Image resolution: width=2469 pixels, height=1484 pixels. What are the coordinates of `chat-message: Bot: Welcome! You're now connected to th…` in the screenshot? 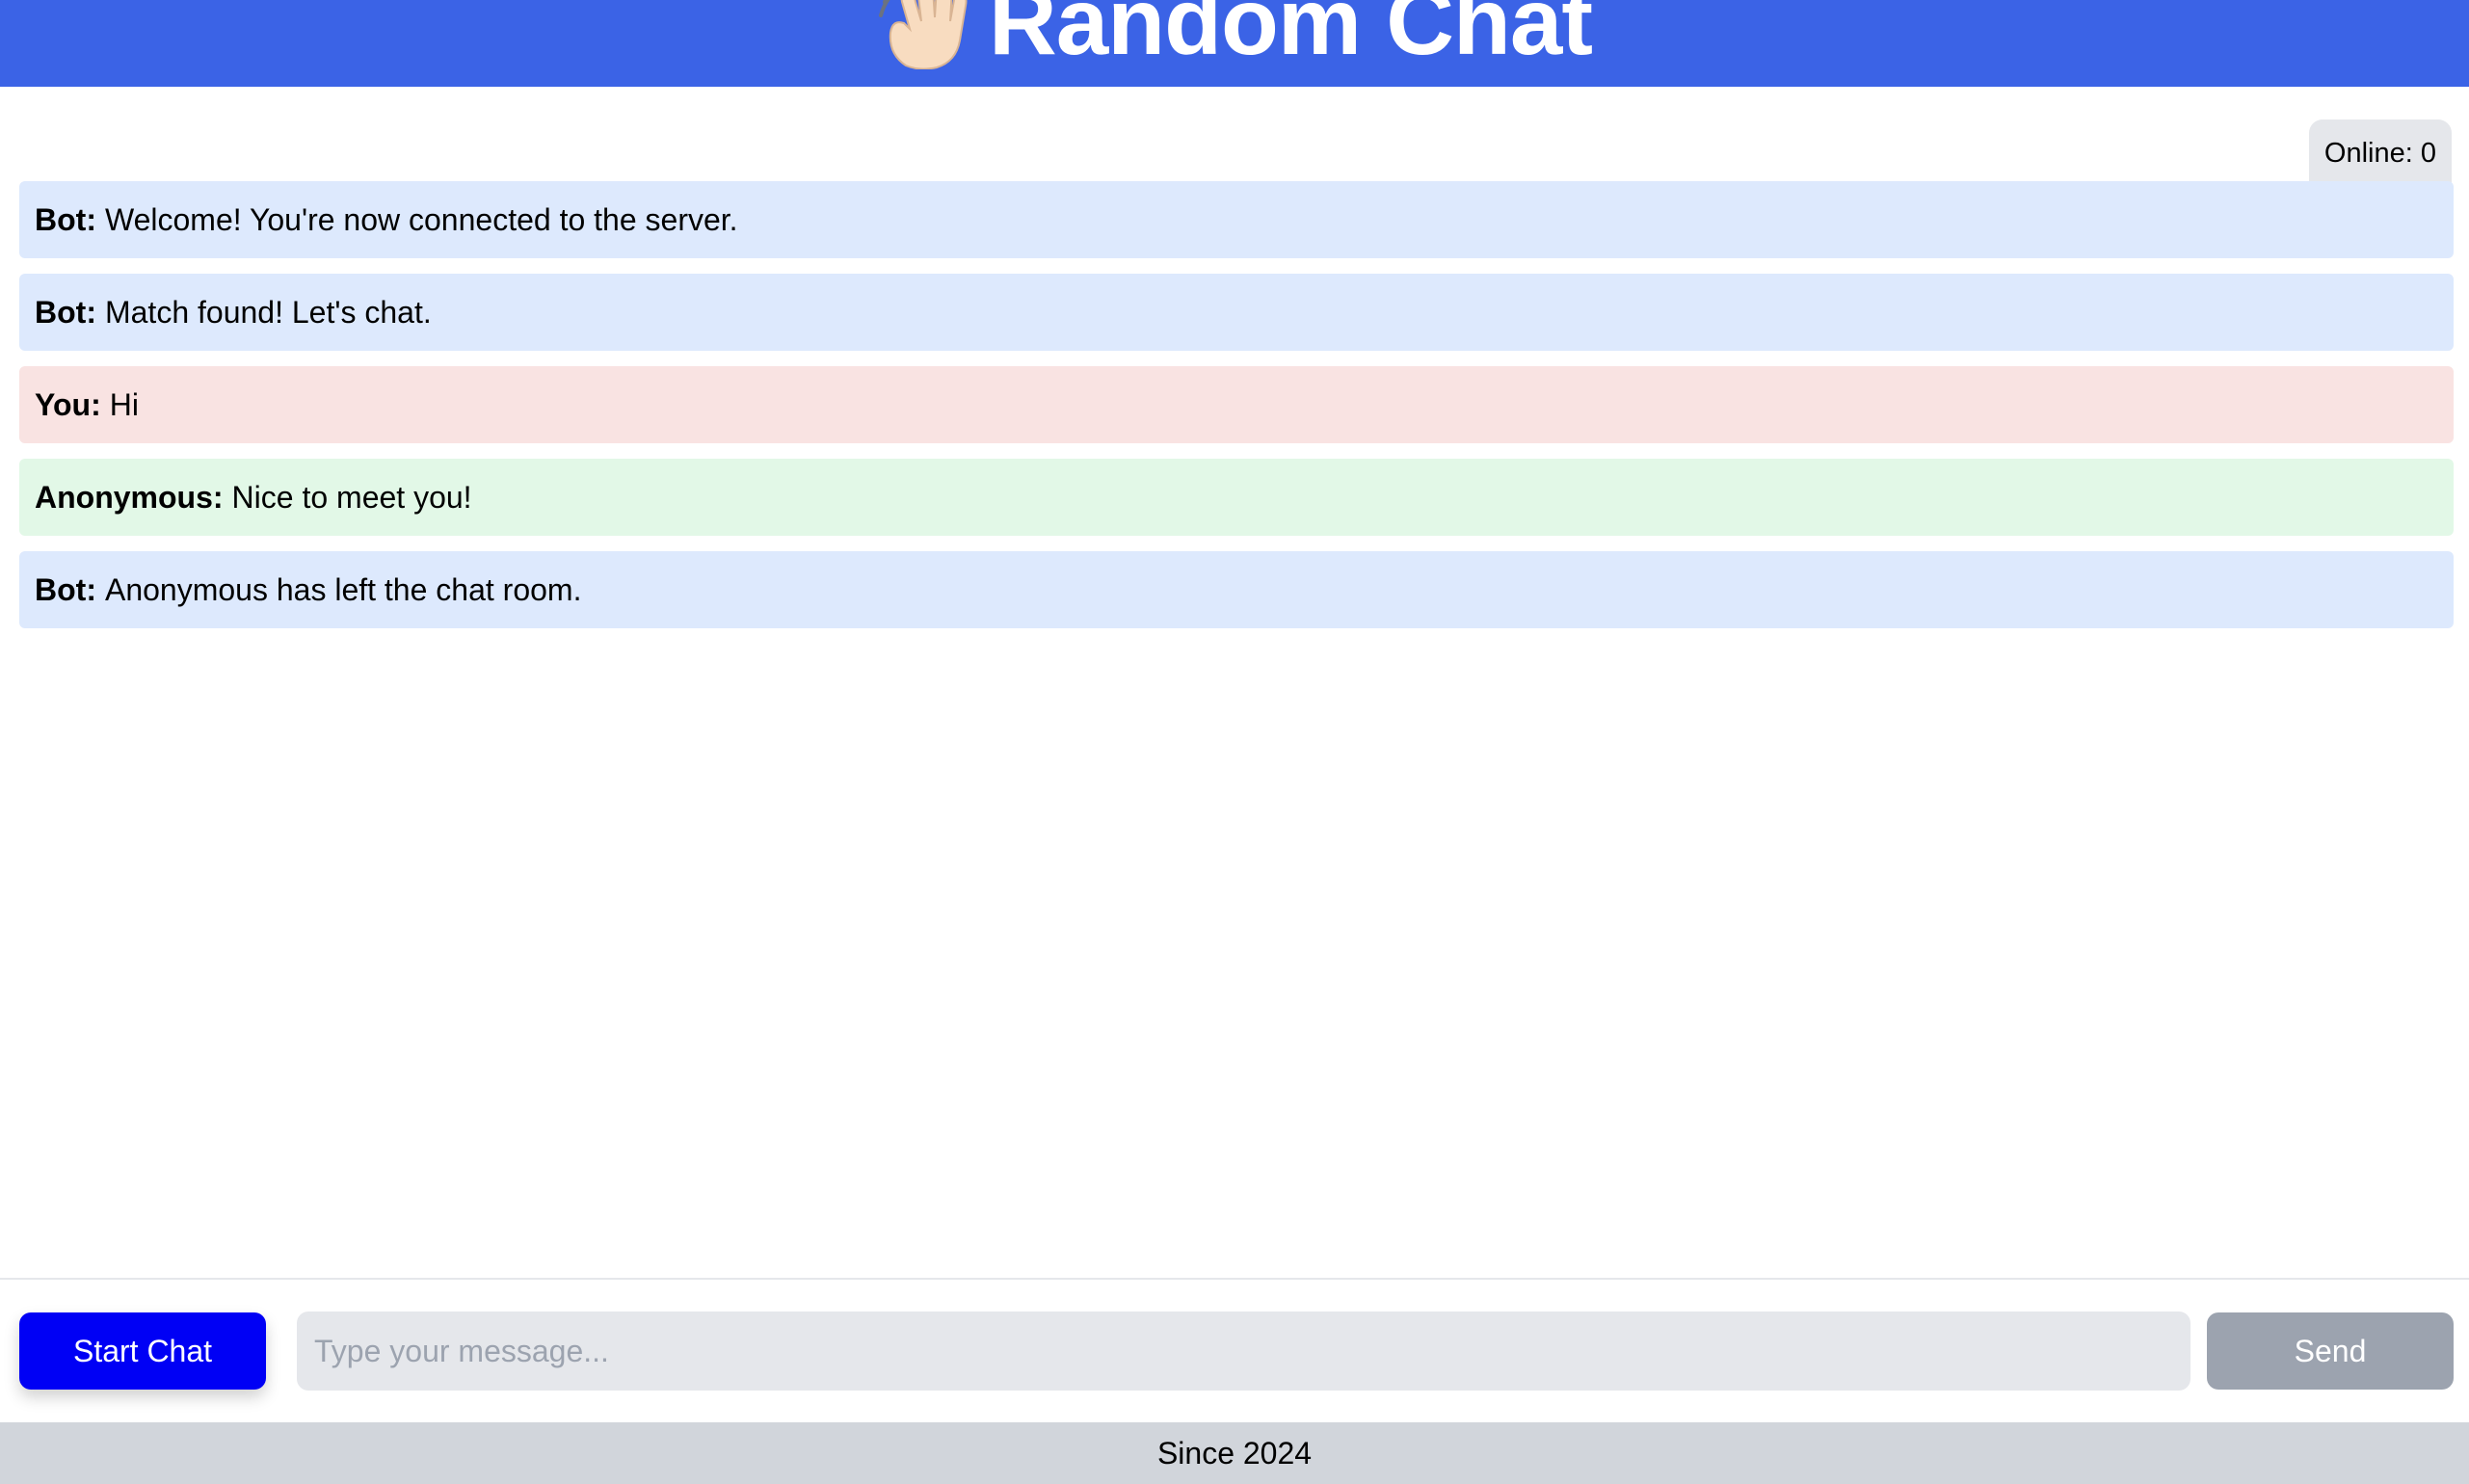 It's located at (1236, 219).